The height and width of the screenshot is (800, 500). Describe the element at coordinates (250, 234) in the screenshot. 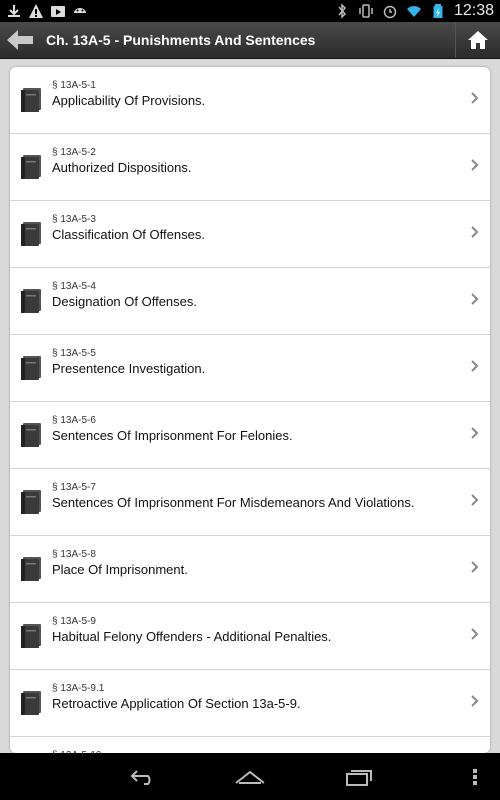

I see `list-item: § 13A-5-3 Classification Of Offenses.` at that location.